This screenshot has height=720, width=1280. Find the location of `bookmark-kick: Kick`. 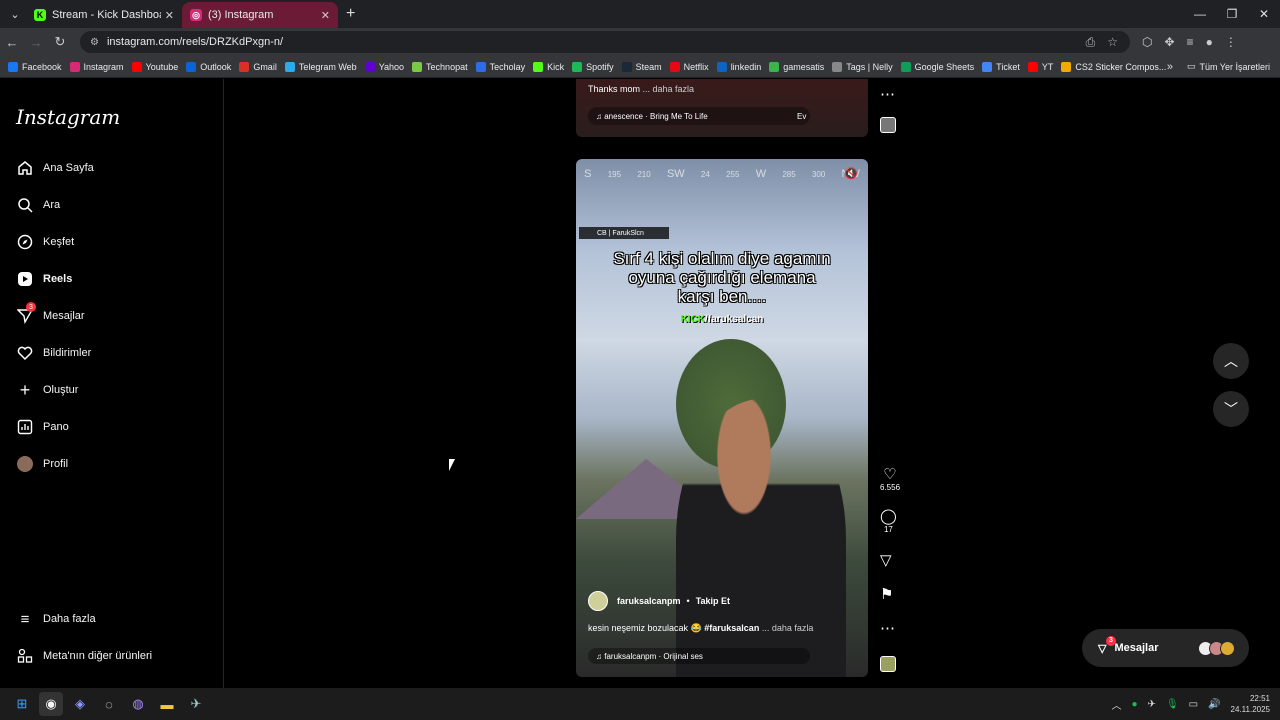

bookmark-kick: Kick is located at coordinates (548, 66).